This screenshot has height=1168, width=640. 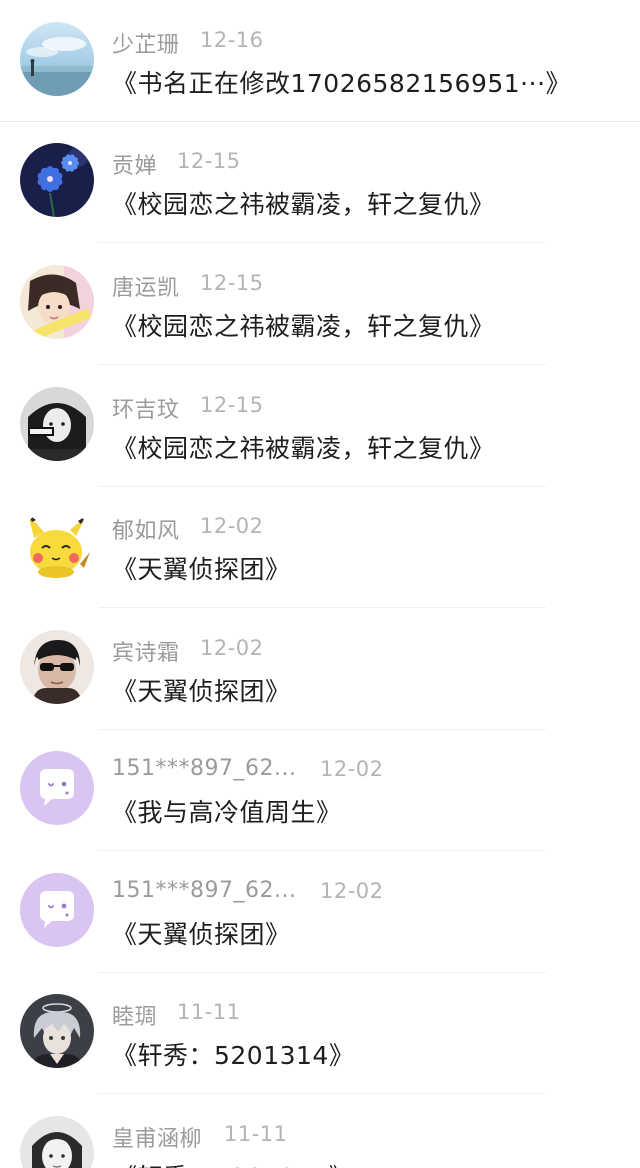 I want to click on landscape-avatar, so click(x=57, y=59).